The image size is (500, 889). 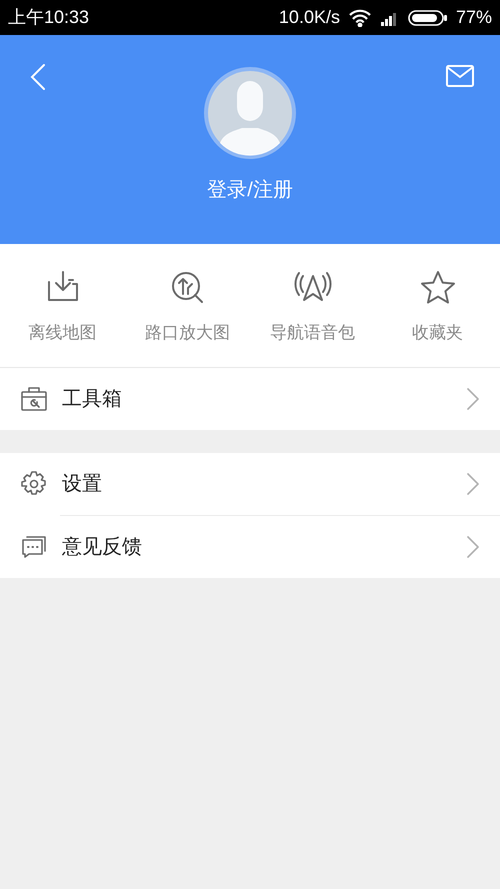 I want to click on chat-icon, so click(x=34, y=547).